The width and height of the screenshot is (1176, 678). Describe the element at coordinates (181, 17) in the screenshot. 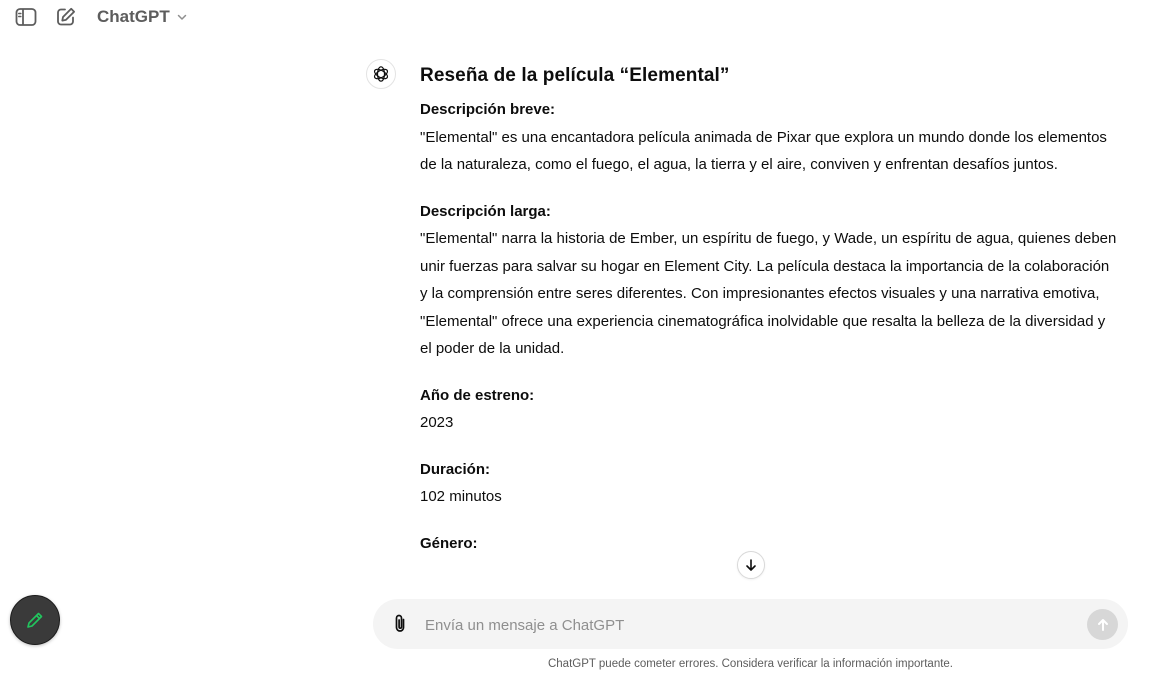

I see `chevron-down-icon` at that location.